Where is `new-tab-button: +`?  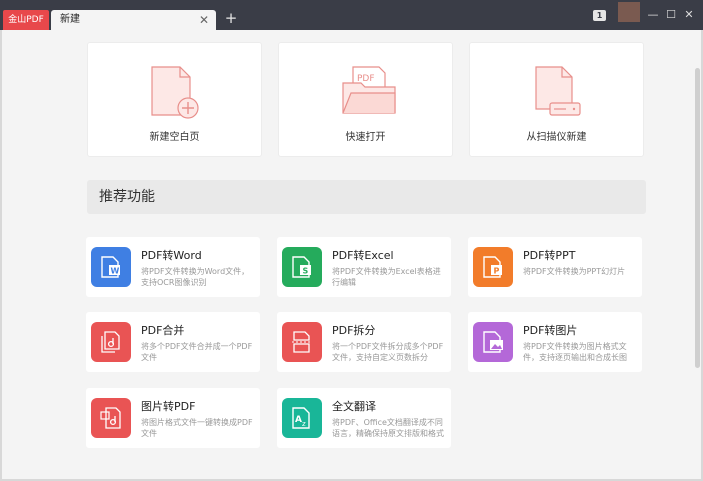 new-tab-button: + is located at coordinates (231, 18).